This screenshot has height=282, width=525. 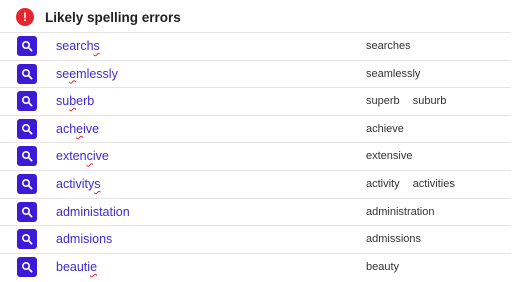 What do you see at coordinates (383, 101) in the screenshot?
I see `suggestion-link: superb` at bounding box center [383, 101].